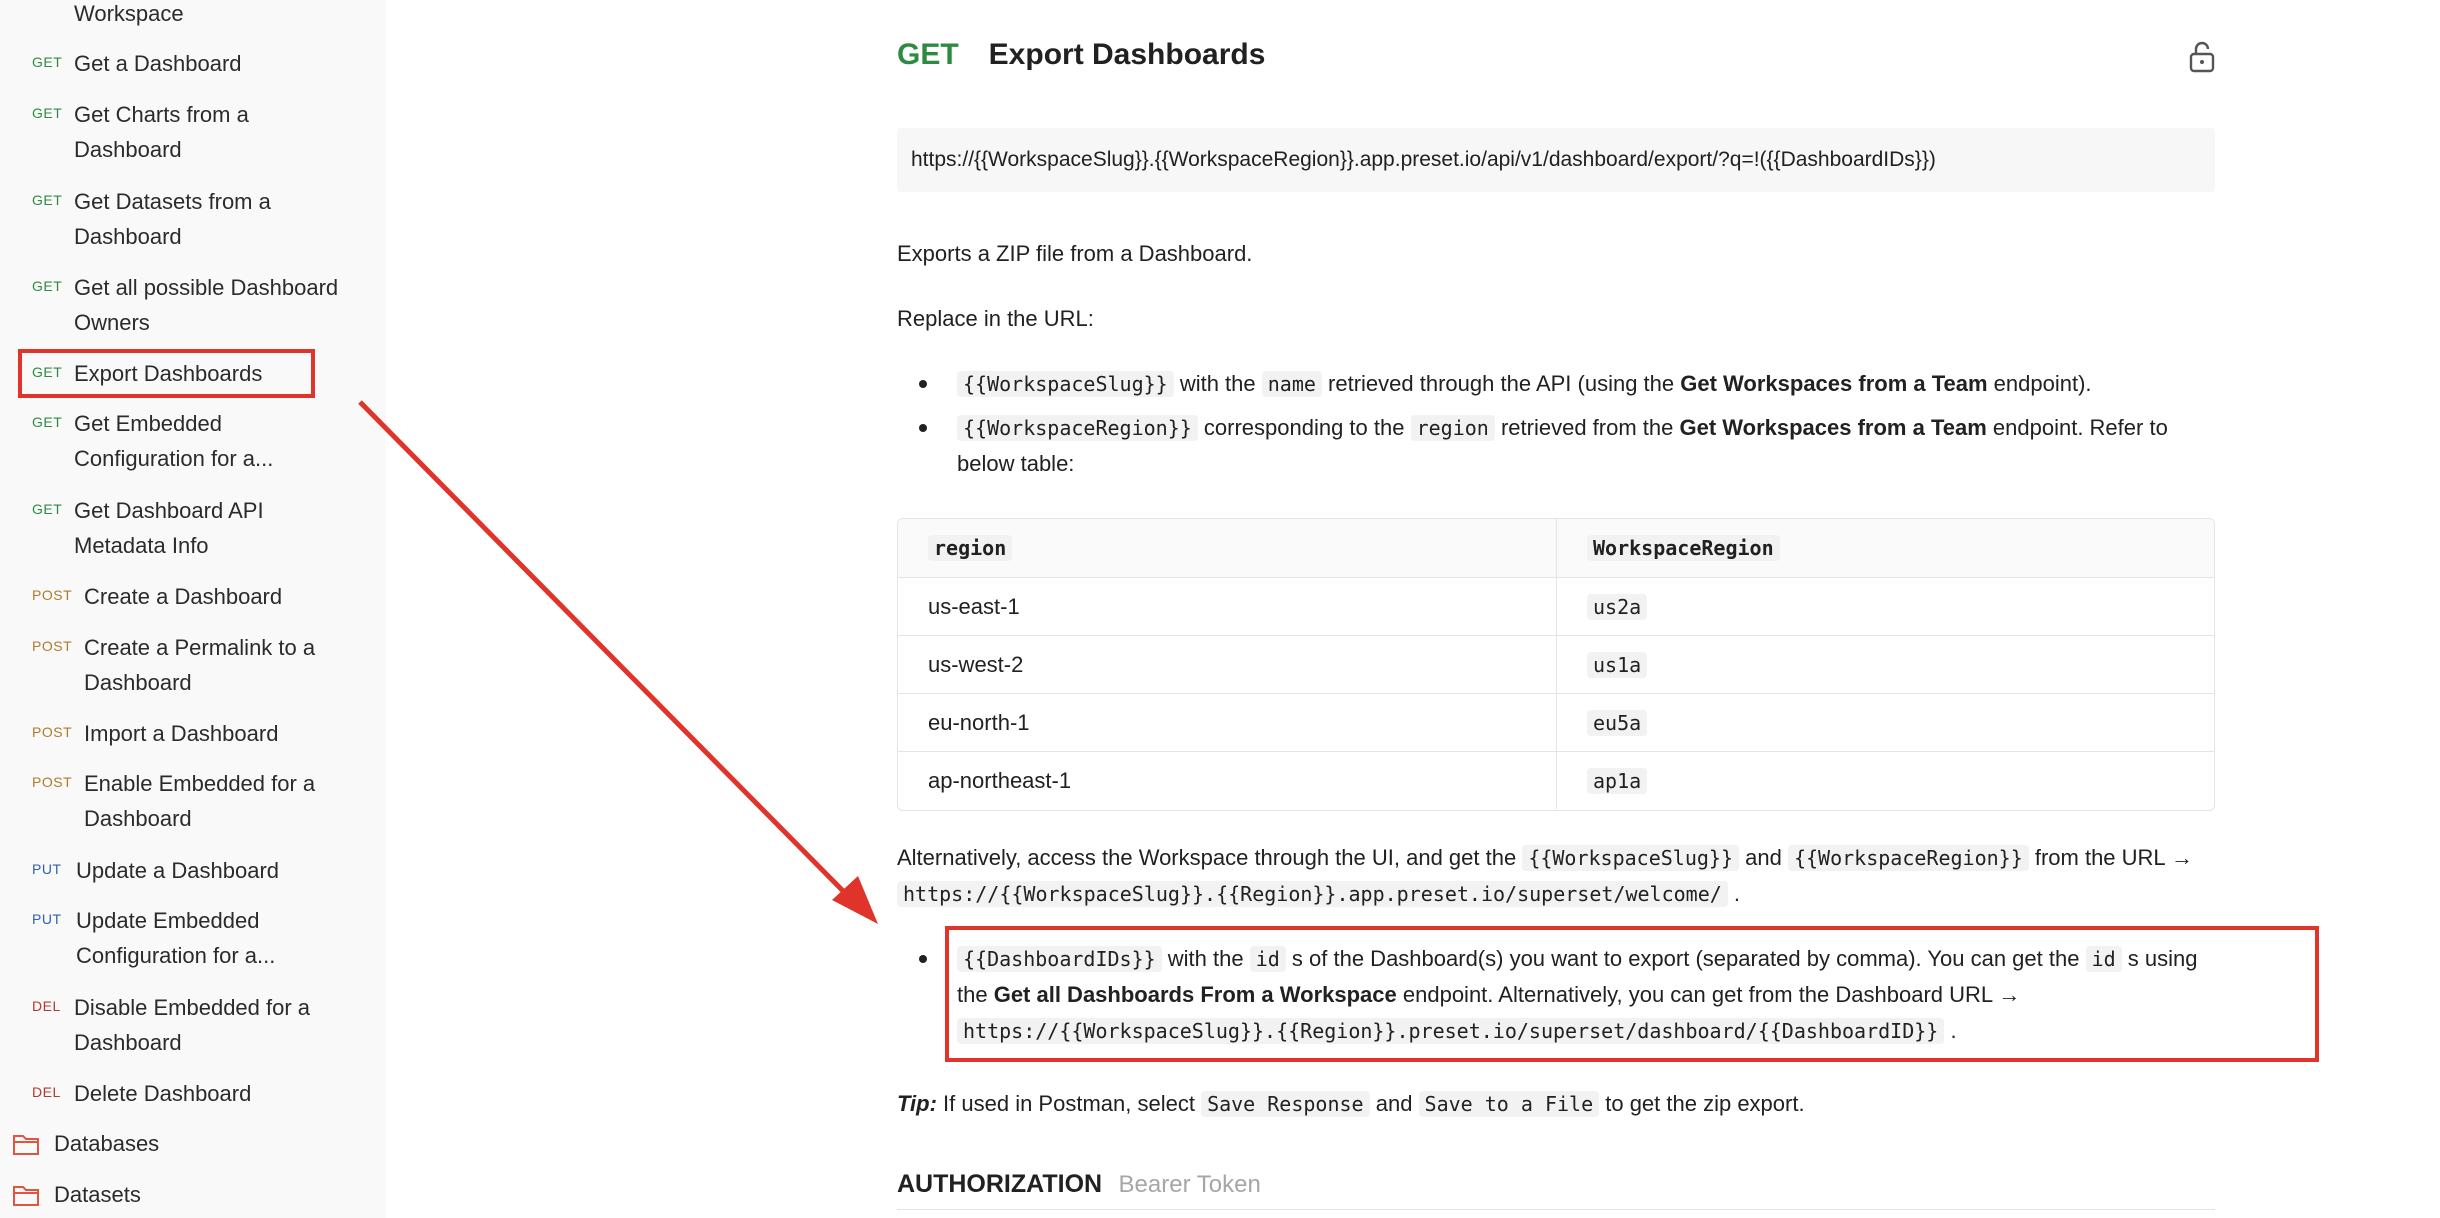 Image resolution: width=2440 pixels, height=1218 pixels. Describe the element at coordinates (1885, 664) in the screenshot. I see `table-cell: us1a` at that location.